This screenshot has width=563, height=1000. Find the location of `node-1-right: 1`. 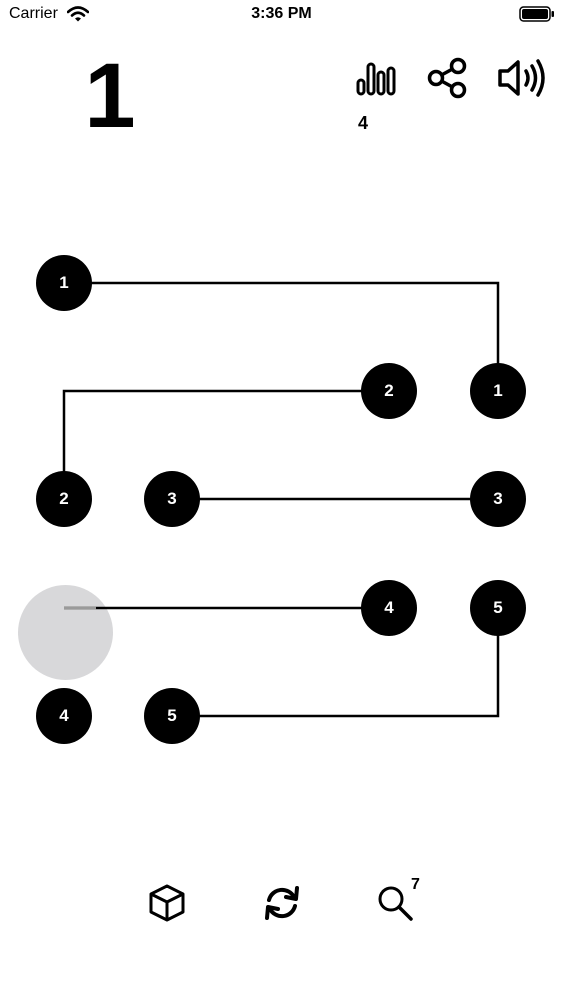

node-1-right: 1 is located at coordinates (498, 391).